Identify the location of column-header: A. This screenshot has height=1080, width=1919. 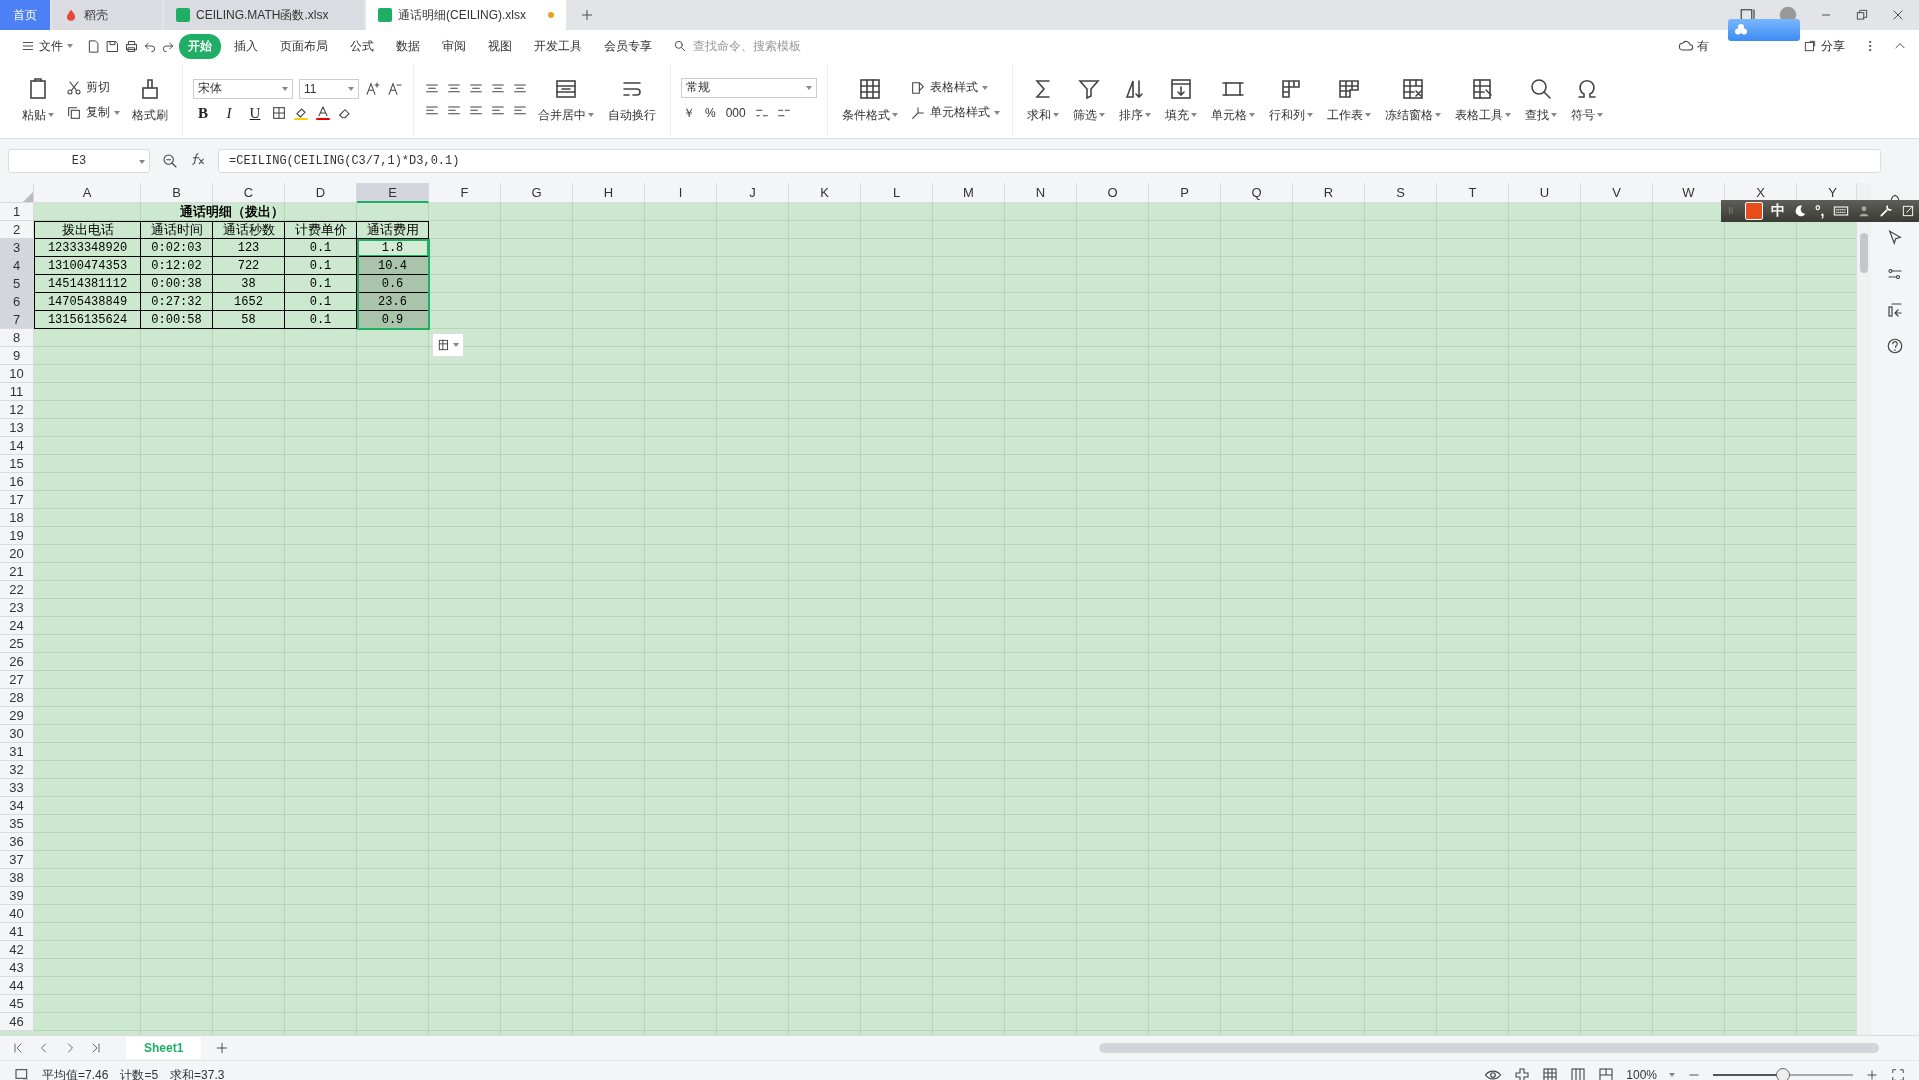
(87, 193).